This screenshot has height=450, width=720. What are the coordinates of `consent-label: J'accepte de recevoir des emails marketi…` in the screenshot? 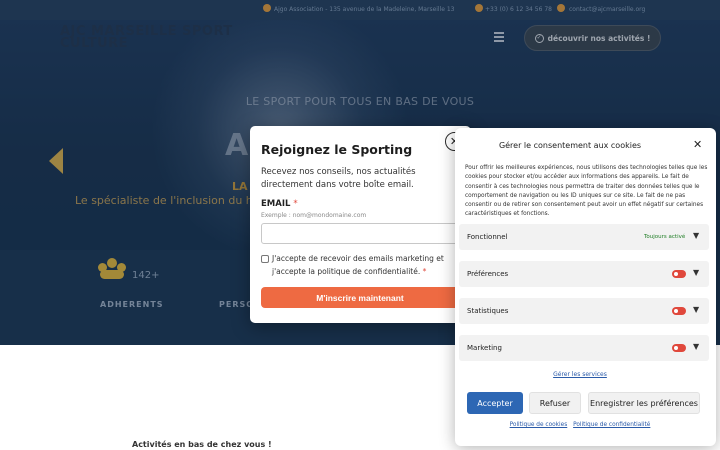 It's located at (368, 265).